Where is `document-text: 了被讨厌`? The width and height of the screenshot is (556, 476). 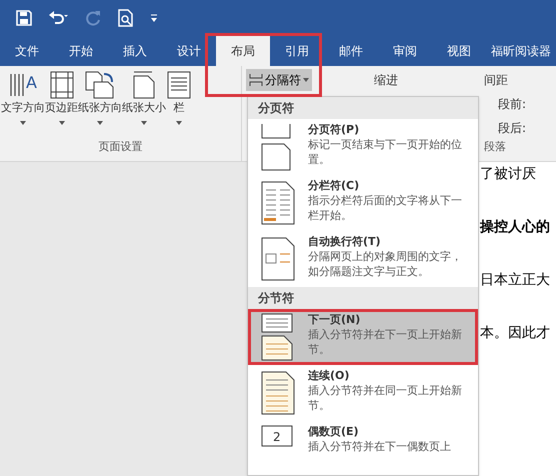 document-text: 了被讨厌 is located at coordinates (508, 174).